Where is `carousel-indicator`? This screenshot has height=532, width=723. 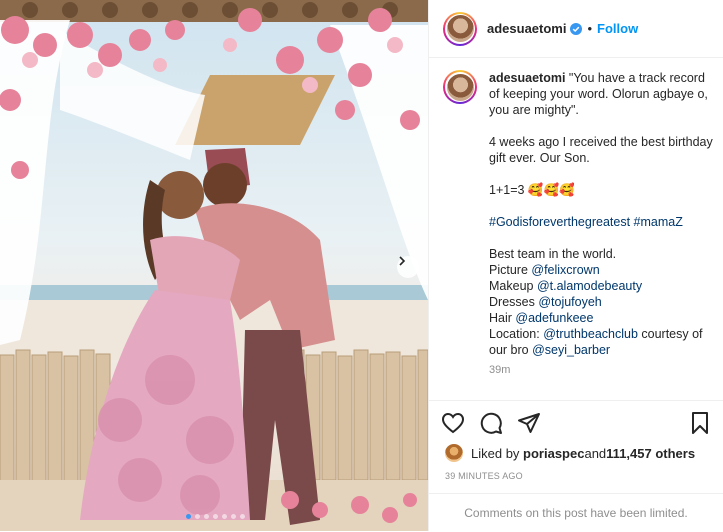
carousel-indicator is located at coordinates (215, 516).